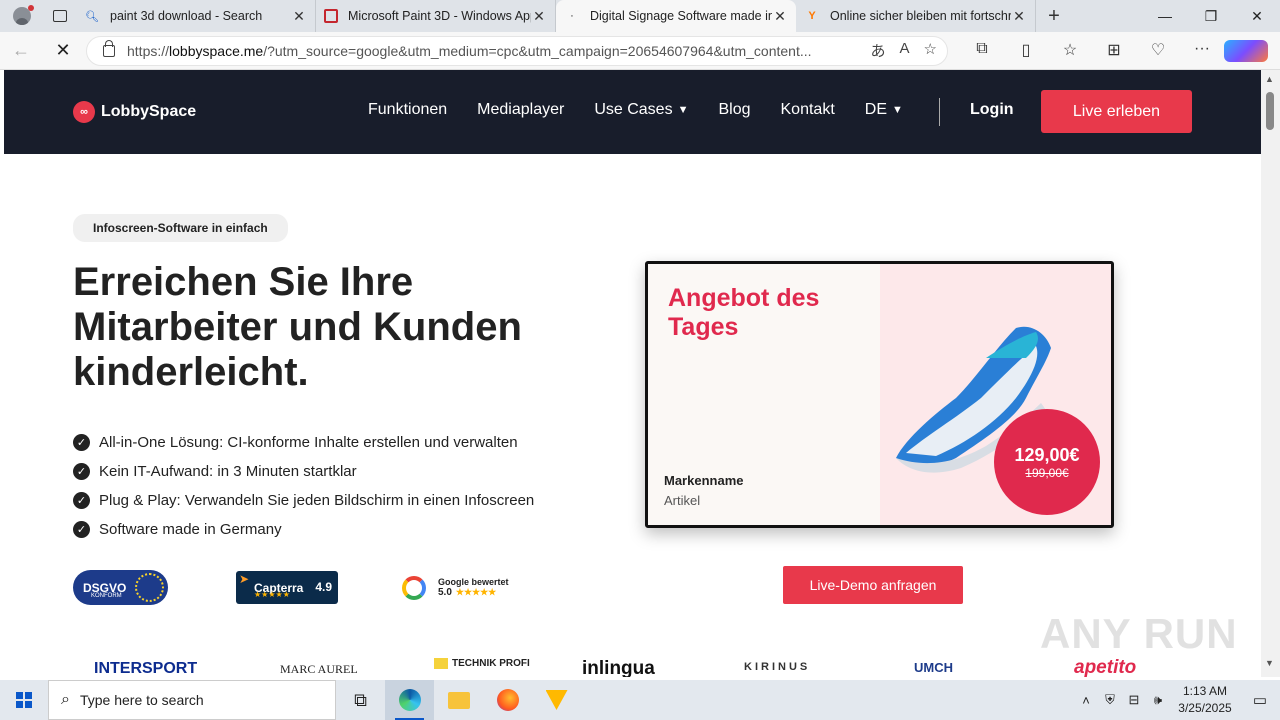 This screenshot has width=1280, height=720. What do you see at coordinates (476, 592) in the screenshot?
I see `rating-stars-icon: ★★★★★` at bounding box center [476, 592].